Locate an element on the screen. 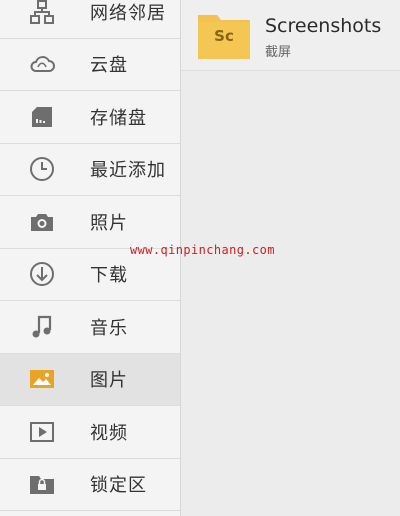 The width and height of the screenshot is (400, 516). sidebar-item-label: 网络邻居 is located at coordinates (128, 13).